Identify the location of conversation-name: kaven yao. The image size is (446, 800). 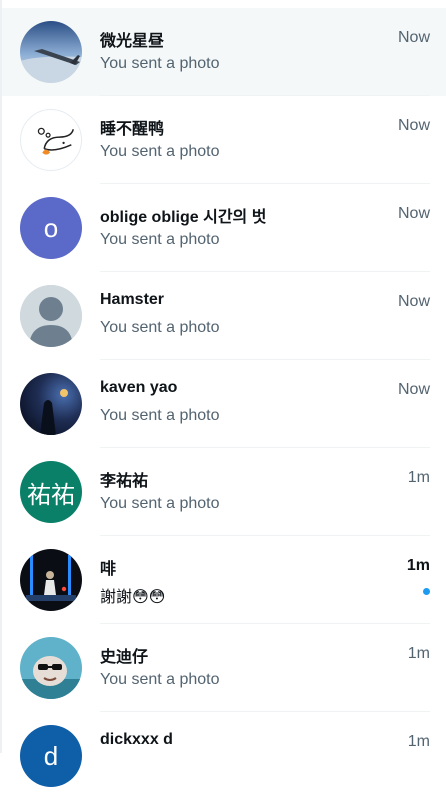
(139, 387).